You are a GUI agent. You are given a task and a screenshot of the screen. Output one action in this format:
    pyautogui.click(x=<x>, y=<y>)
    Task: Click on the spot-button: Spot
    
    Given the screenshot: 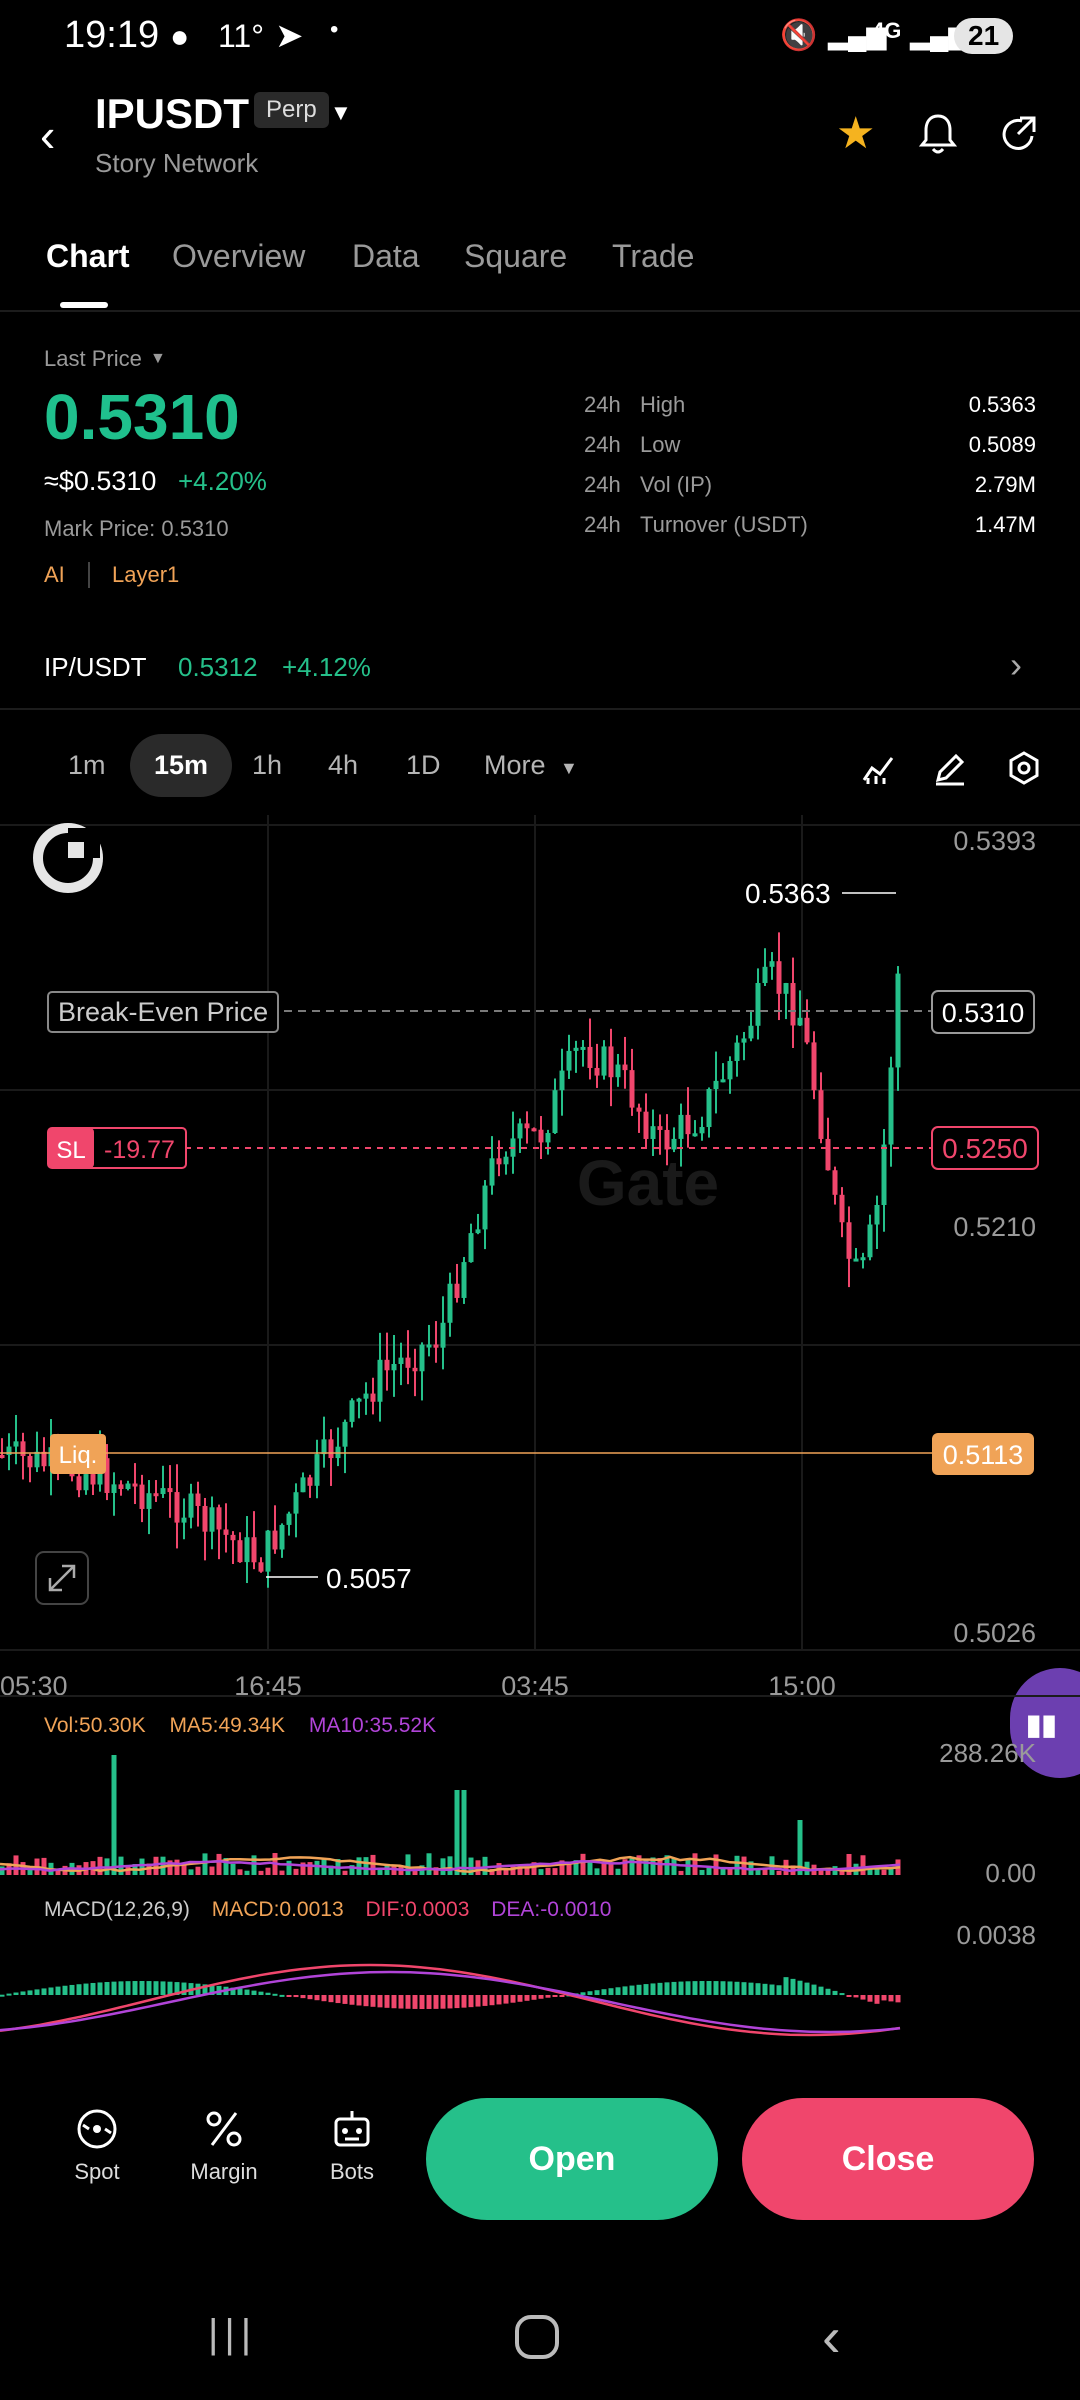 What is the action you would take?
    pyautogui.click(x=97, y=2145)
    